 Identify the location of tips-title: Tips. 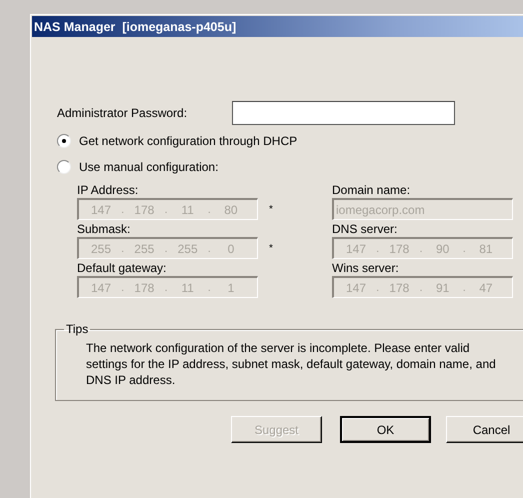
(77, 329).